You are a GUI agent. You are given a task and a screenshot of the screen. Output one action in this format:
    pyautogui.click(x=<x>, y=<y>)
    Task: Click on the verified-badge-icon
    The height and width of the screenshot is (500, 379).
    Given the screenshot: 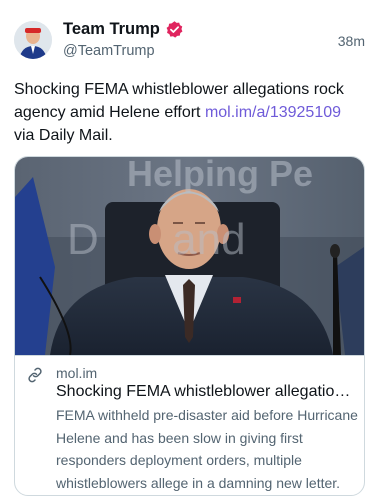 What is the action you would take?
    pyautogui.click(x=174, y=29)
    